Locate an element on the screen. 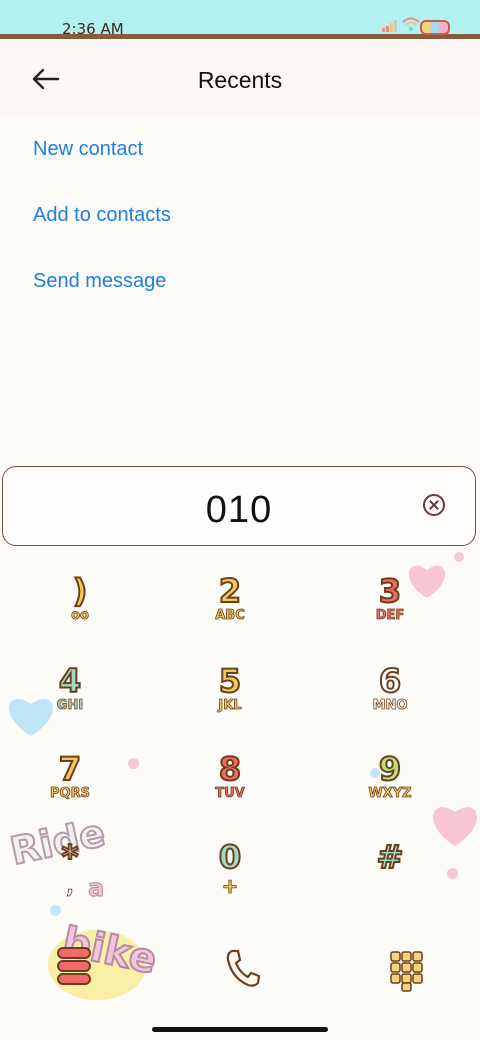 The image size is (480, 1040). key-digit: 6 is located at coordinates (390, 681).